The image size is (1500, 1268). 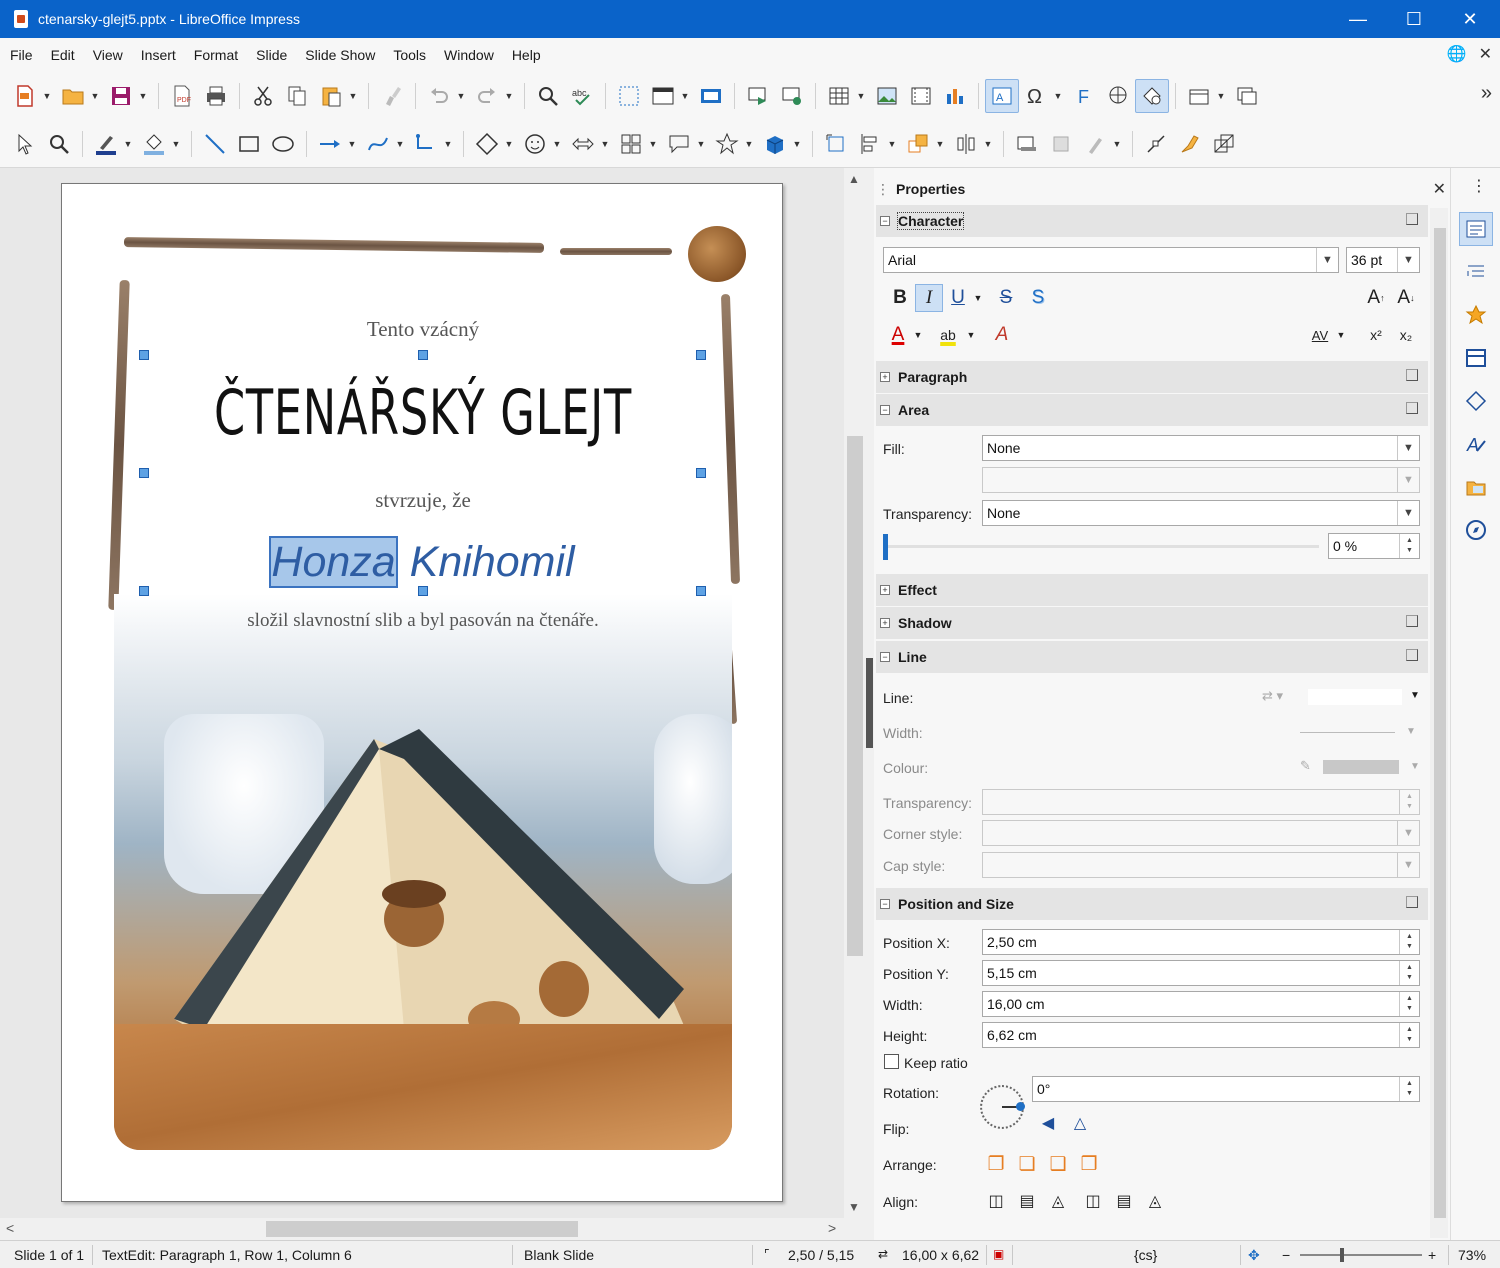 What do you see at coordinates (1415, 766) in the screenshot?
I see `line-colour-dropdown-icon: ▼` at bounding box center [1415, 766].